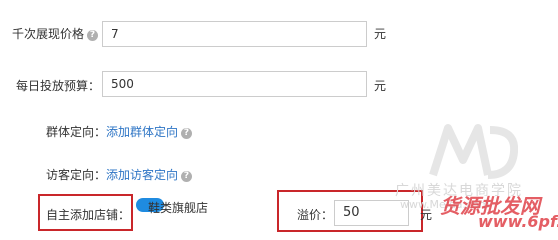 This screenshot has width=558, height=240. What do you see at coordinates (76, 175) in the screenshot?
I see `visitor-label: 访客定向：` at bounding box center [76, 175].